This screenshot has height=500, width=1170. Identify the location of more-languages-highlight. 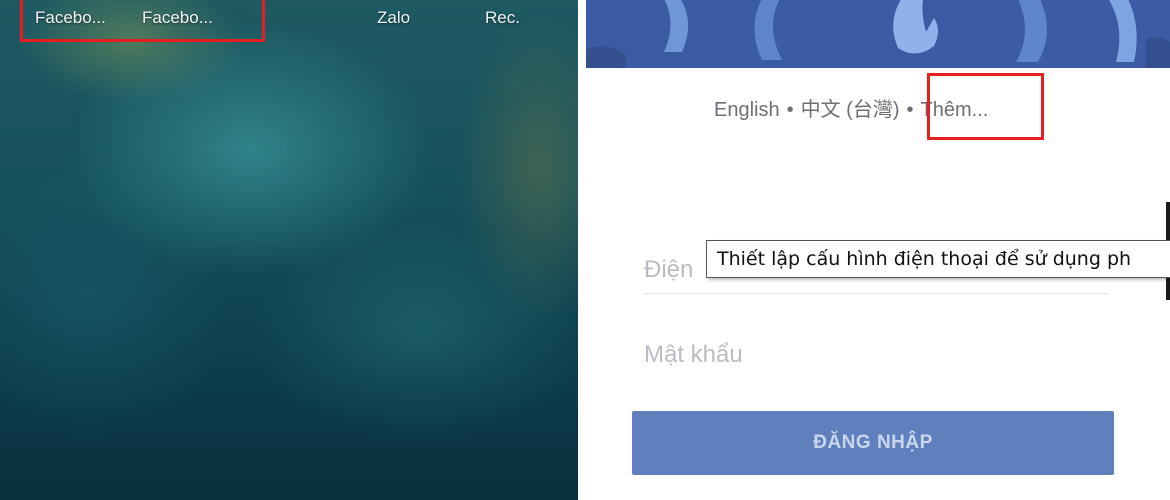
(985, 106).